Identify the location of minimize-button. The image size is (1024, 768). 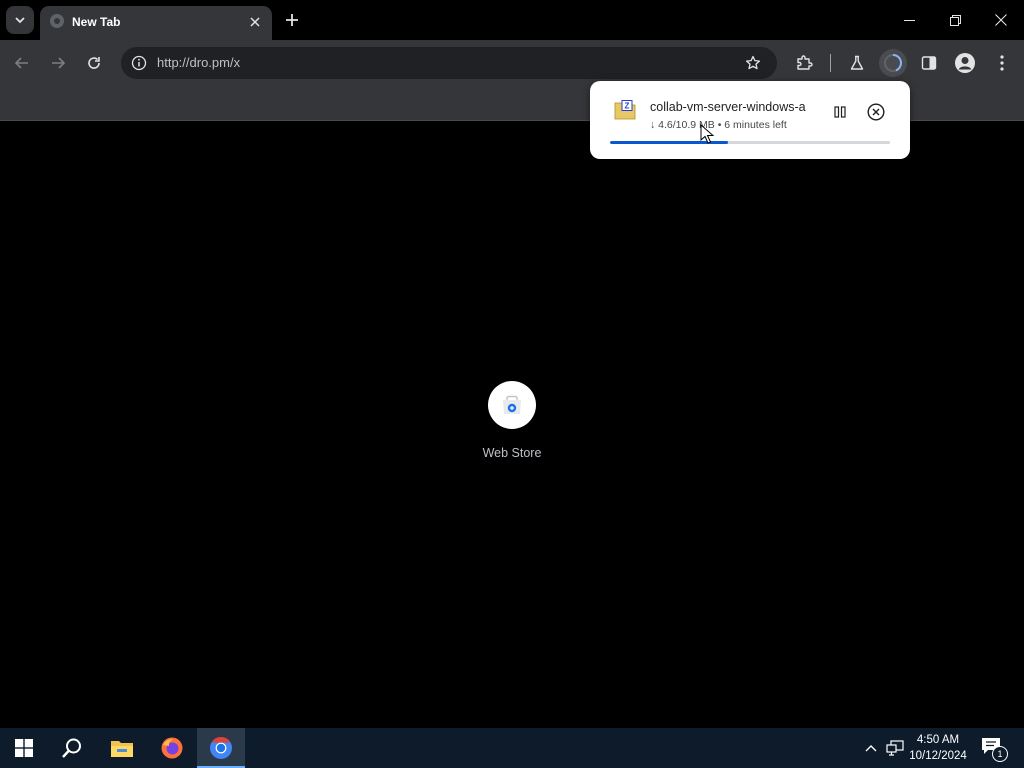
(909, 20).